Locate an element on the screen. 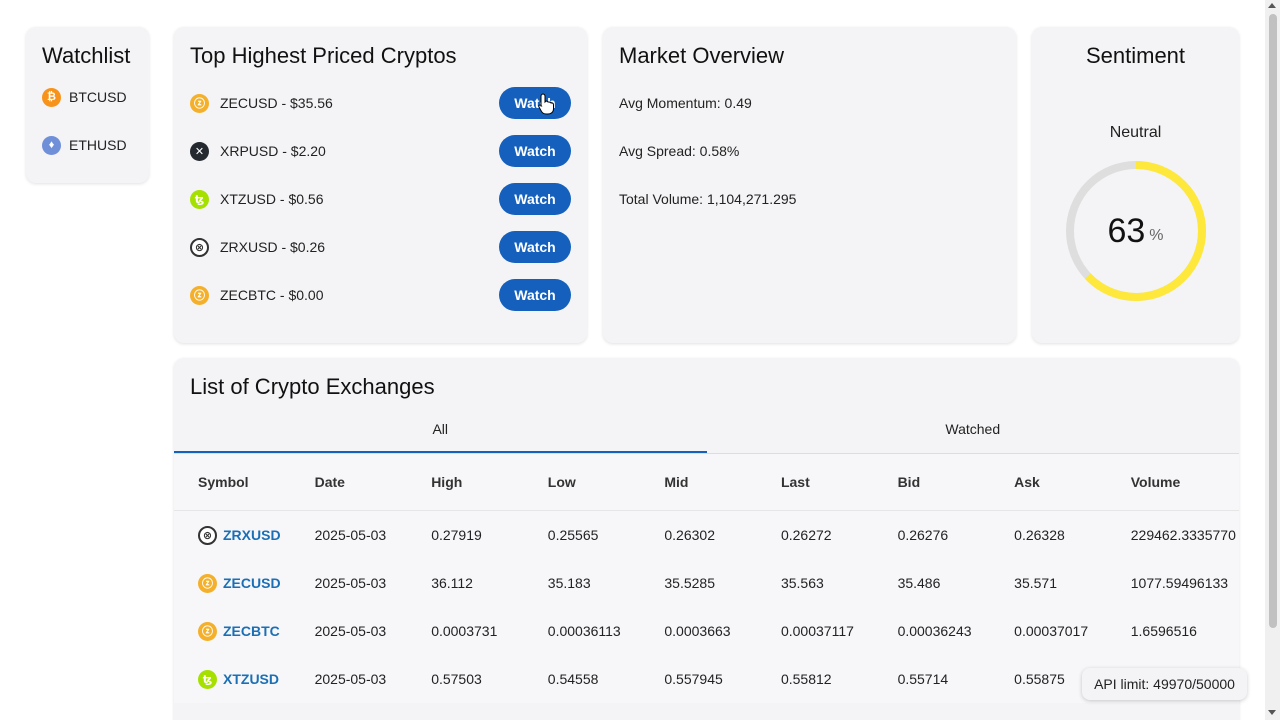  sentiment-unit: % is located at coordinates (1156, 235).